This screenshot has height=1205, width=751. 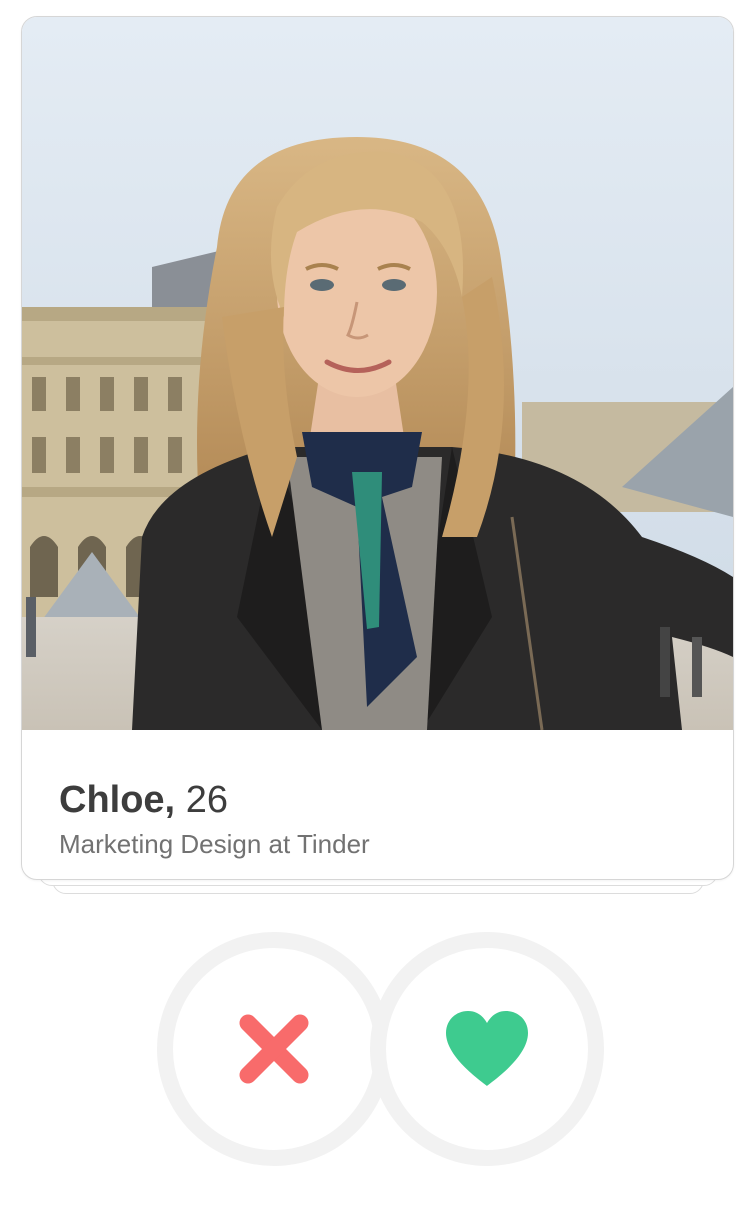 What do you see at coordinates (214, 844) in the screenshot?
I see `profile-job: Marketing Design at Tinder` at bounding box center [214, 844].